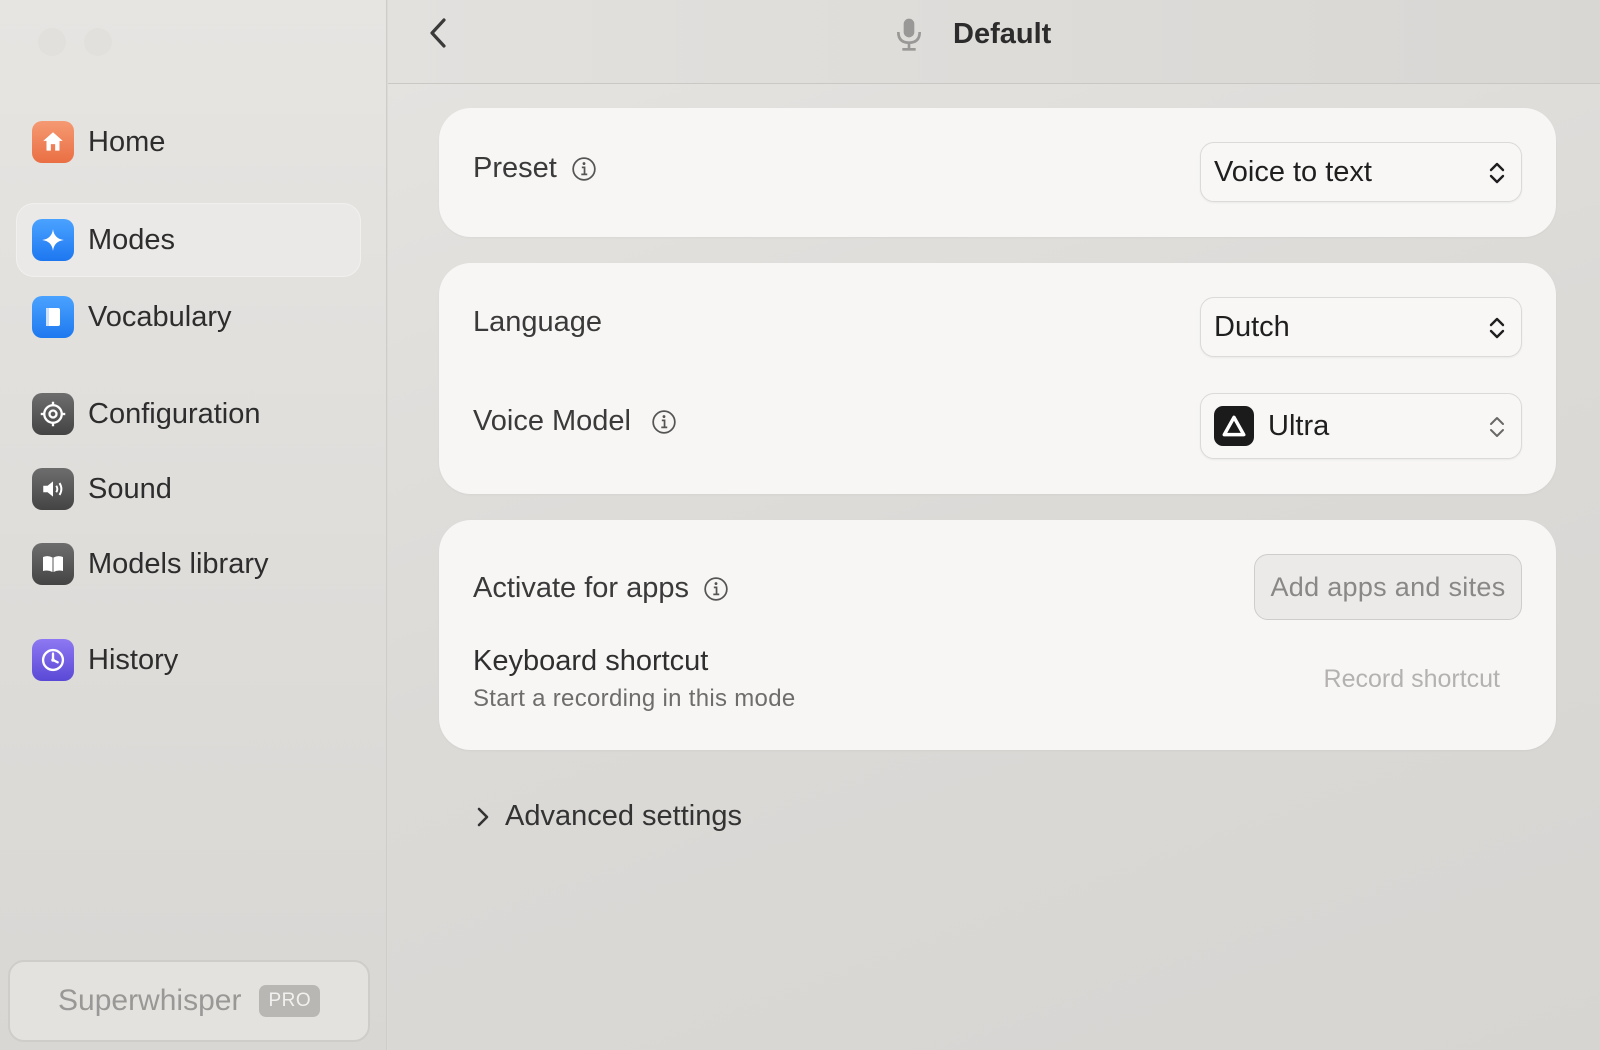  Describe the element at coordinates (98, 42) in the screenshot. I see `minimize-window-button` at that location.